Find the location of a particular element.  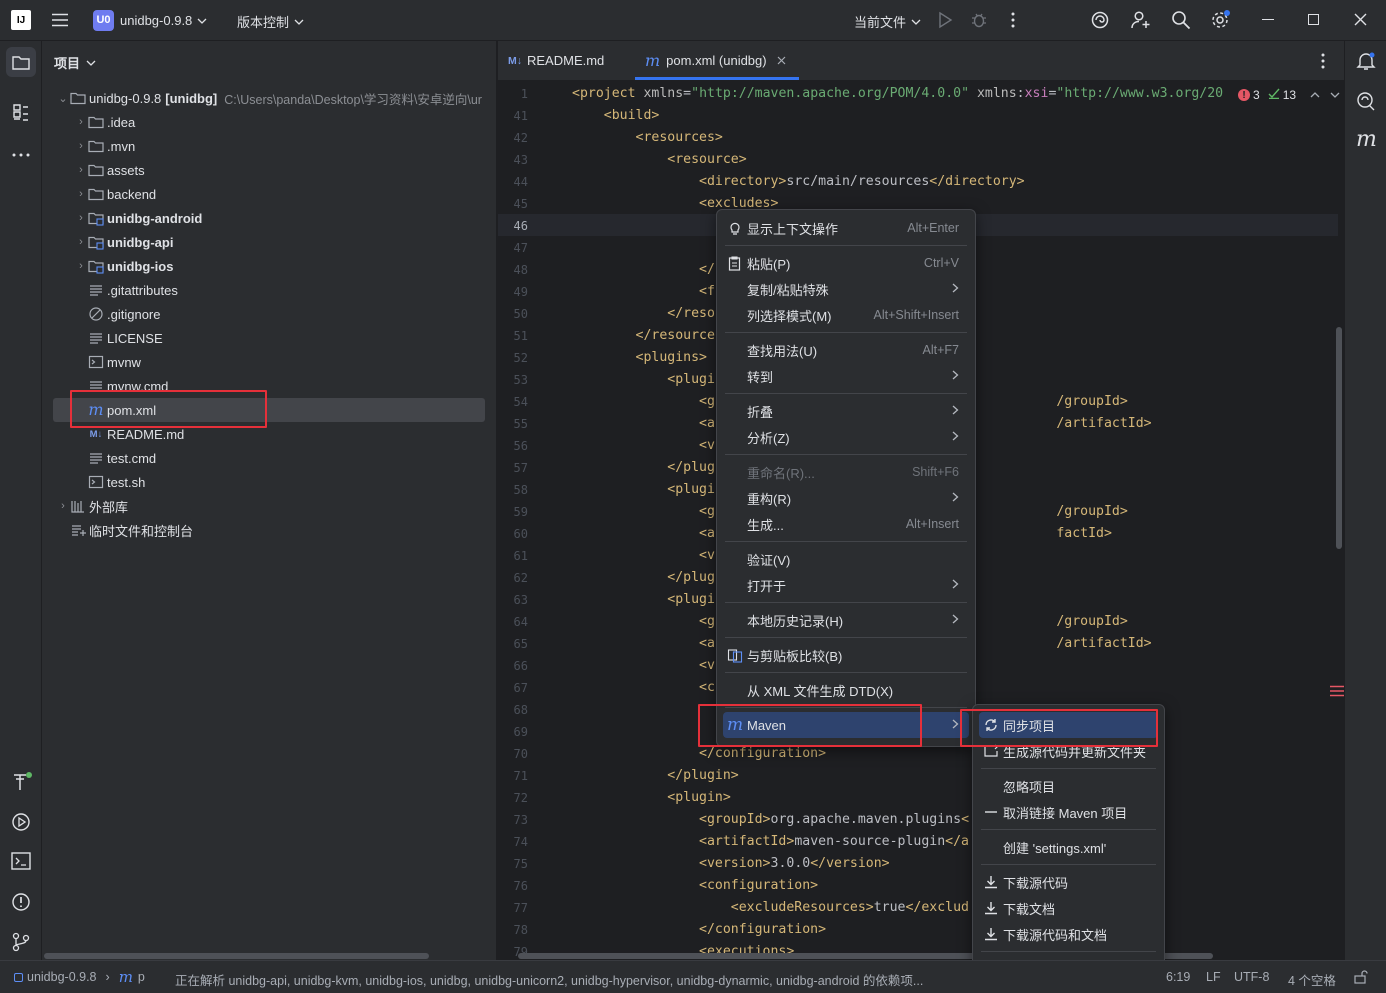

project-tool-icon is located at coordinates (21, 62).